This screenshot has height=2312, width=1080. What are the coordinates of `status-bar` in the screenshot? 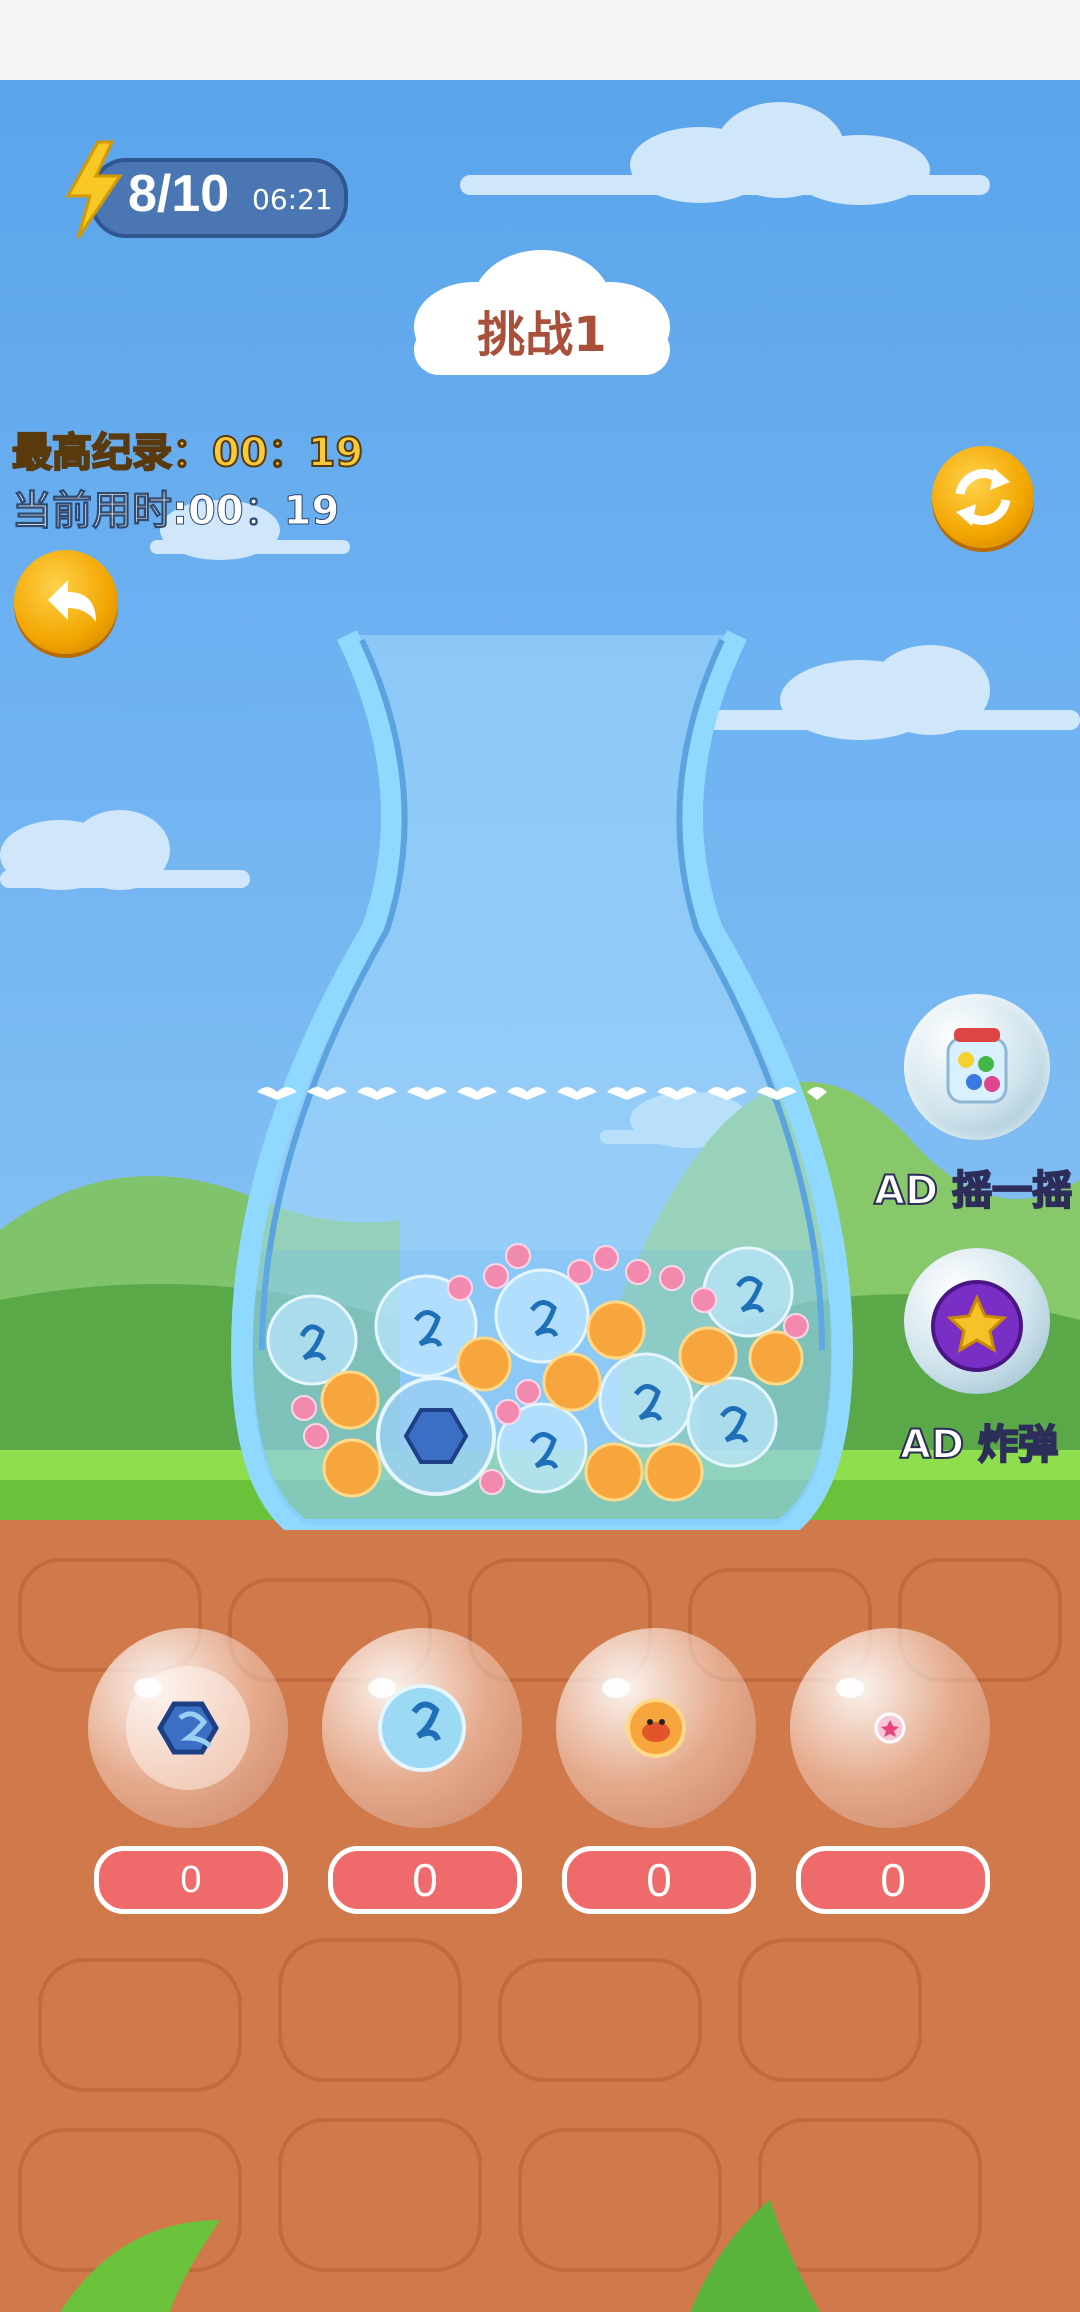 It's located at (540, 40).